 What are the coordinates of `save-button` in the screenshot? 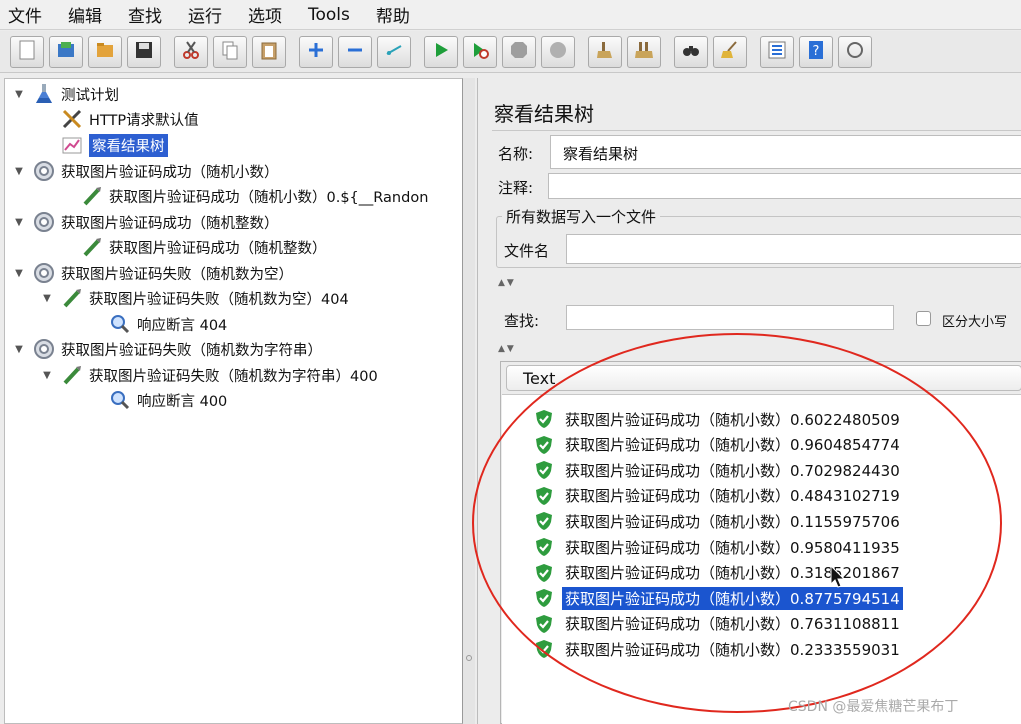 It's located at (144, 51).